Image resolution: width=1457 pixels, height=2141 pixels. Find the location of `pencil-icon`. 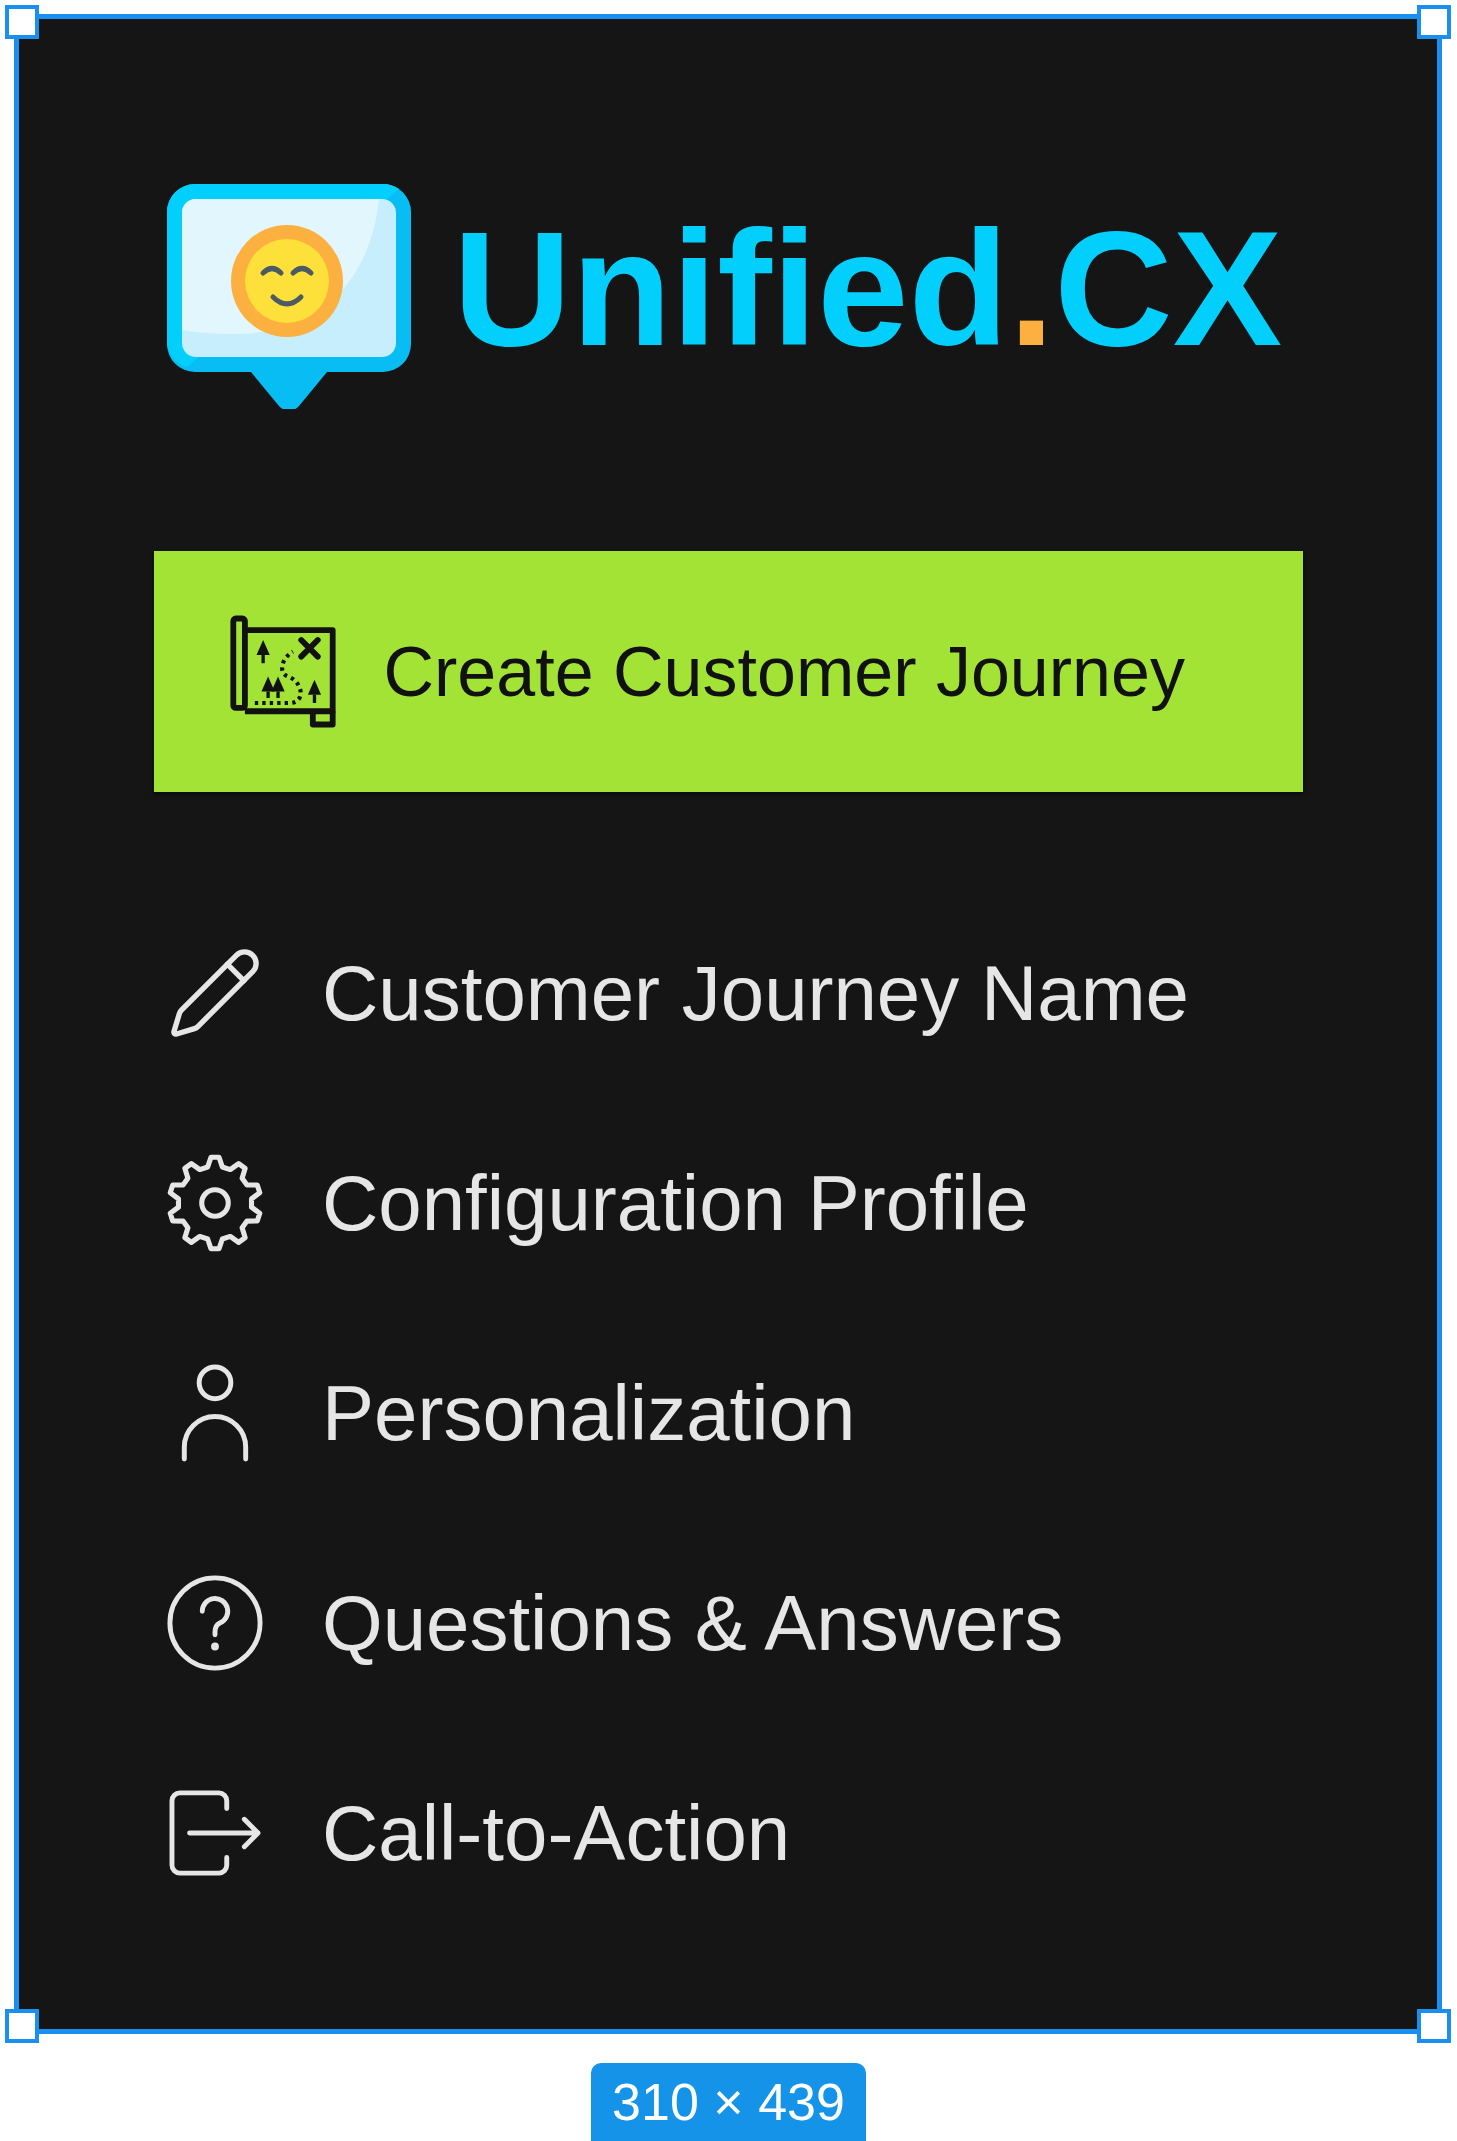

pencil-icon is located at coordinates (215, 993).